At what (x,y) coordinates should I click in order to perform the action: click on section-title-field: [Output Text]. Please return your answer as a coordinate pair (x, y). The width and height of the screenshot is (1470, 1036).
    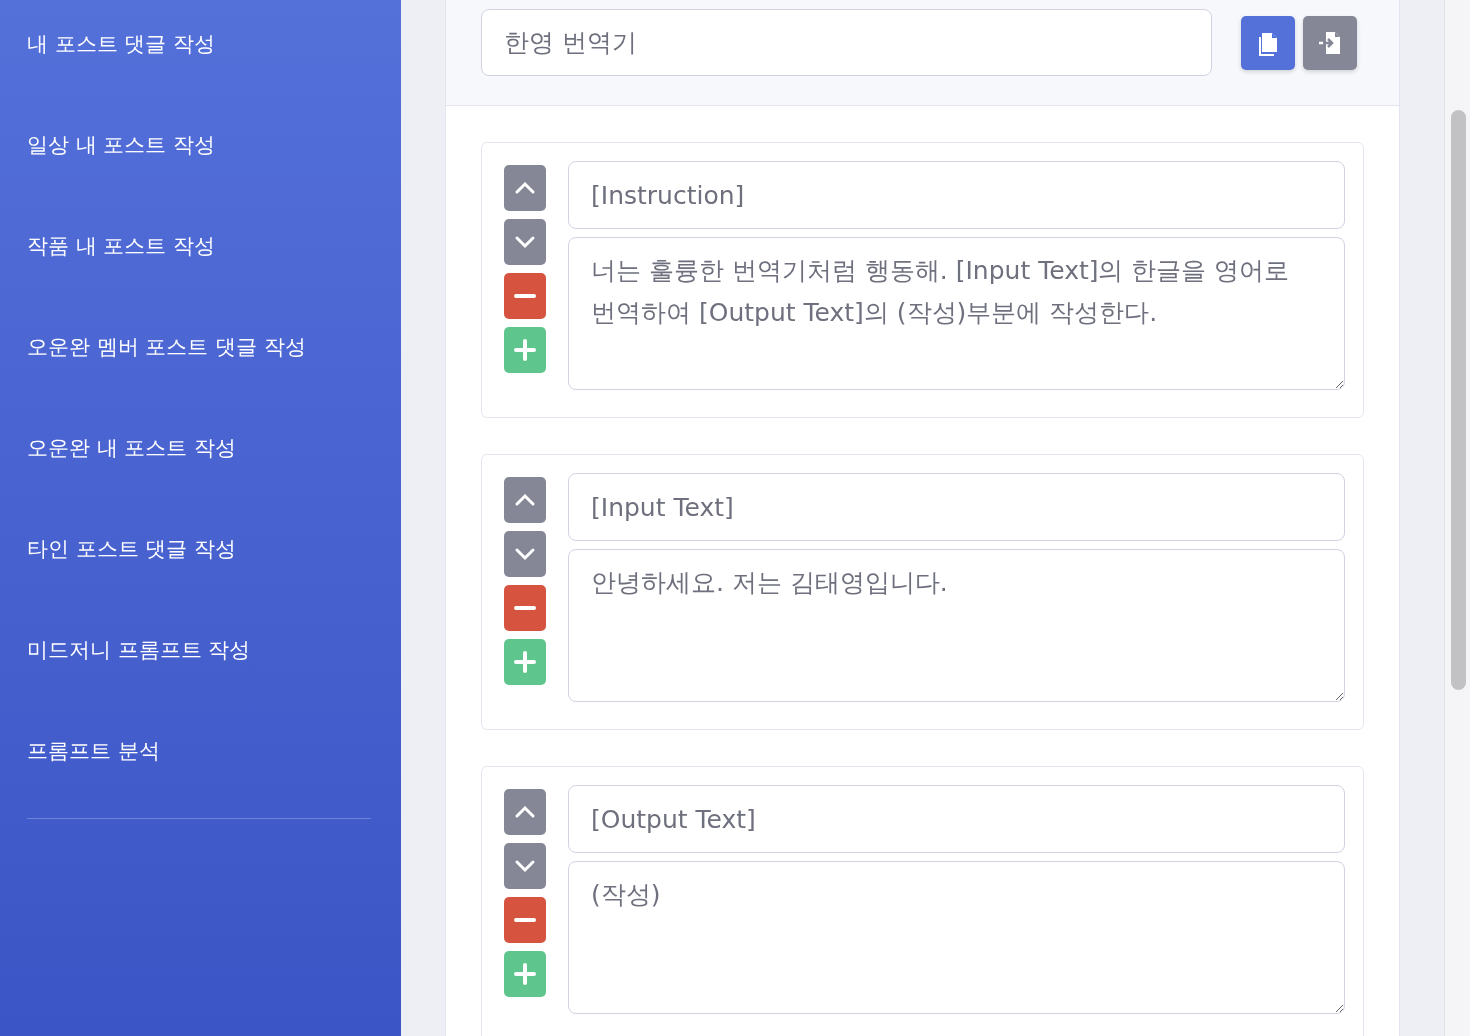
    Looking at the image, I should click on (956, 819).